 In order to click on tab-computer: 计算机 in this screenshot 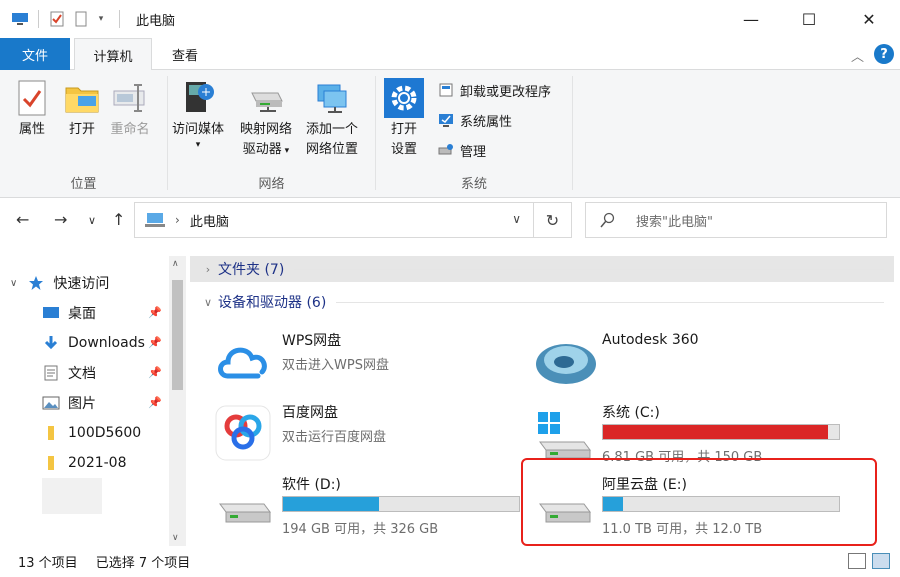, I will do `click(113, 54)`.